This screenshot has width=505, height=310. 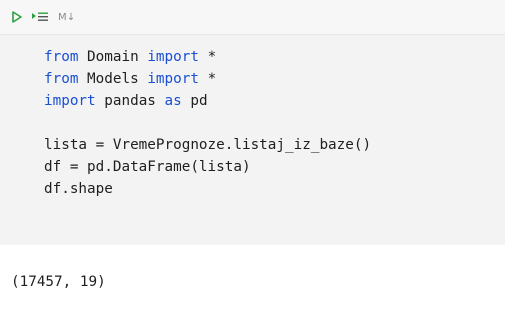 I want to click on run-cell-button, so click(x=17, y=17).